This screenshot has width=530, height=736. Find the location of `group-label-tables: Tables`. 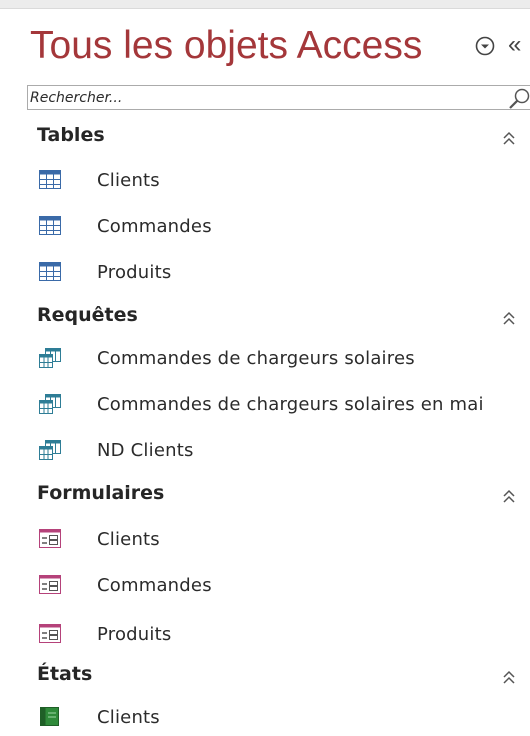

group-label-tables: Tables is located at coordinates (71, 135).